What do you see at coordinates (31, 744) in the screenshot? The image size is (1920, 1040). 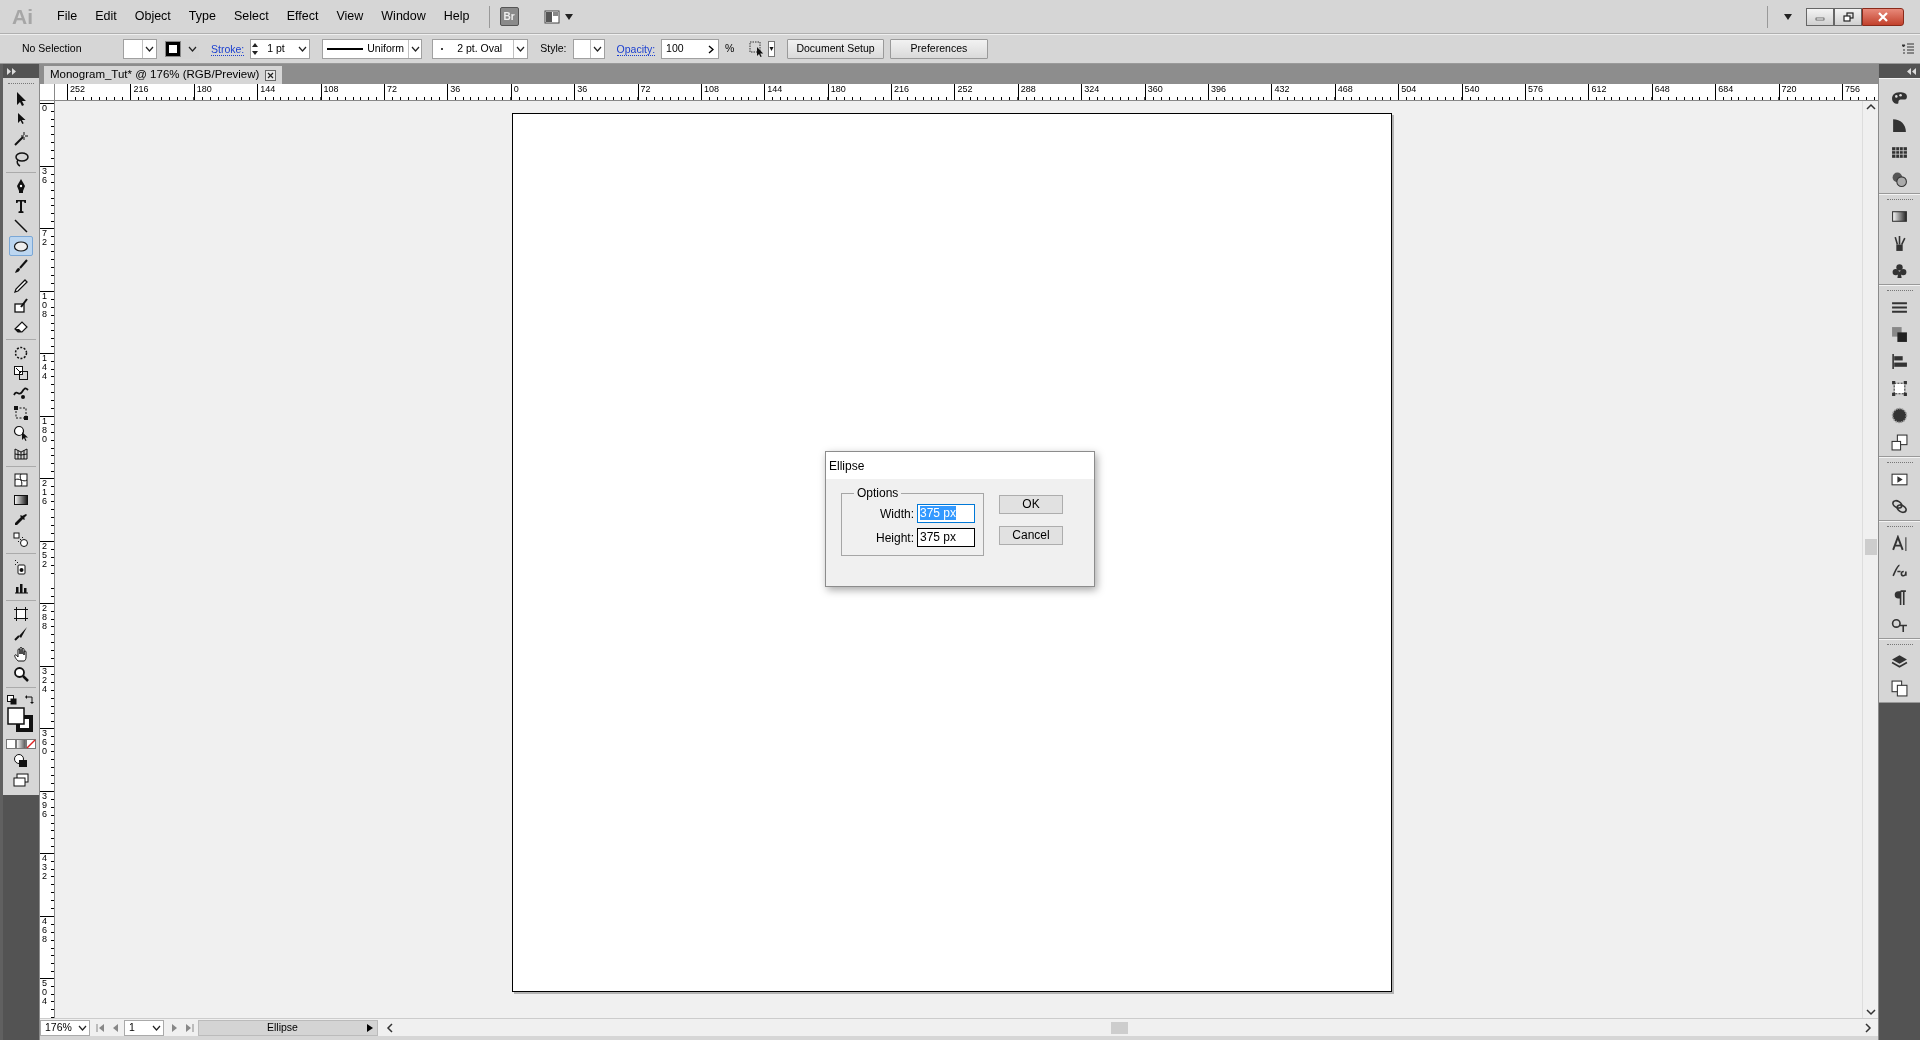 I see `none-icon` at bounding box center [31, 744].